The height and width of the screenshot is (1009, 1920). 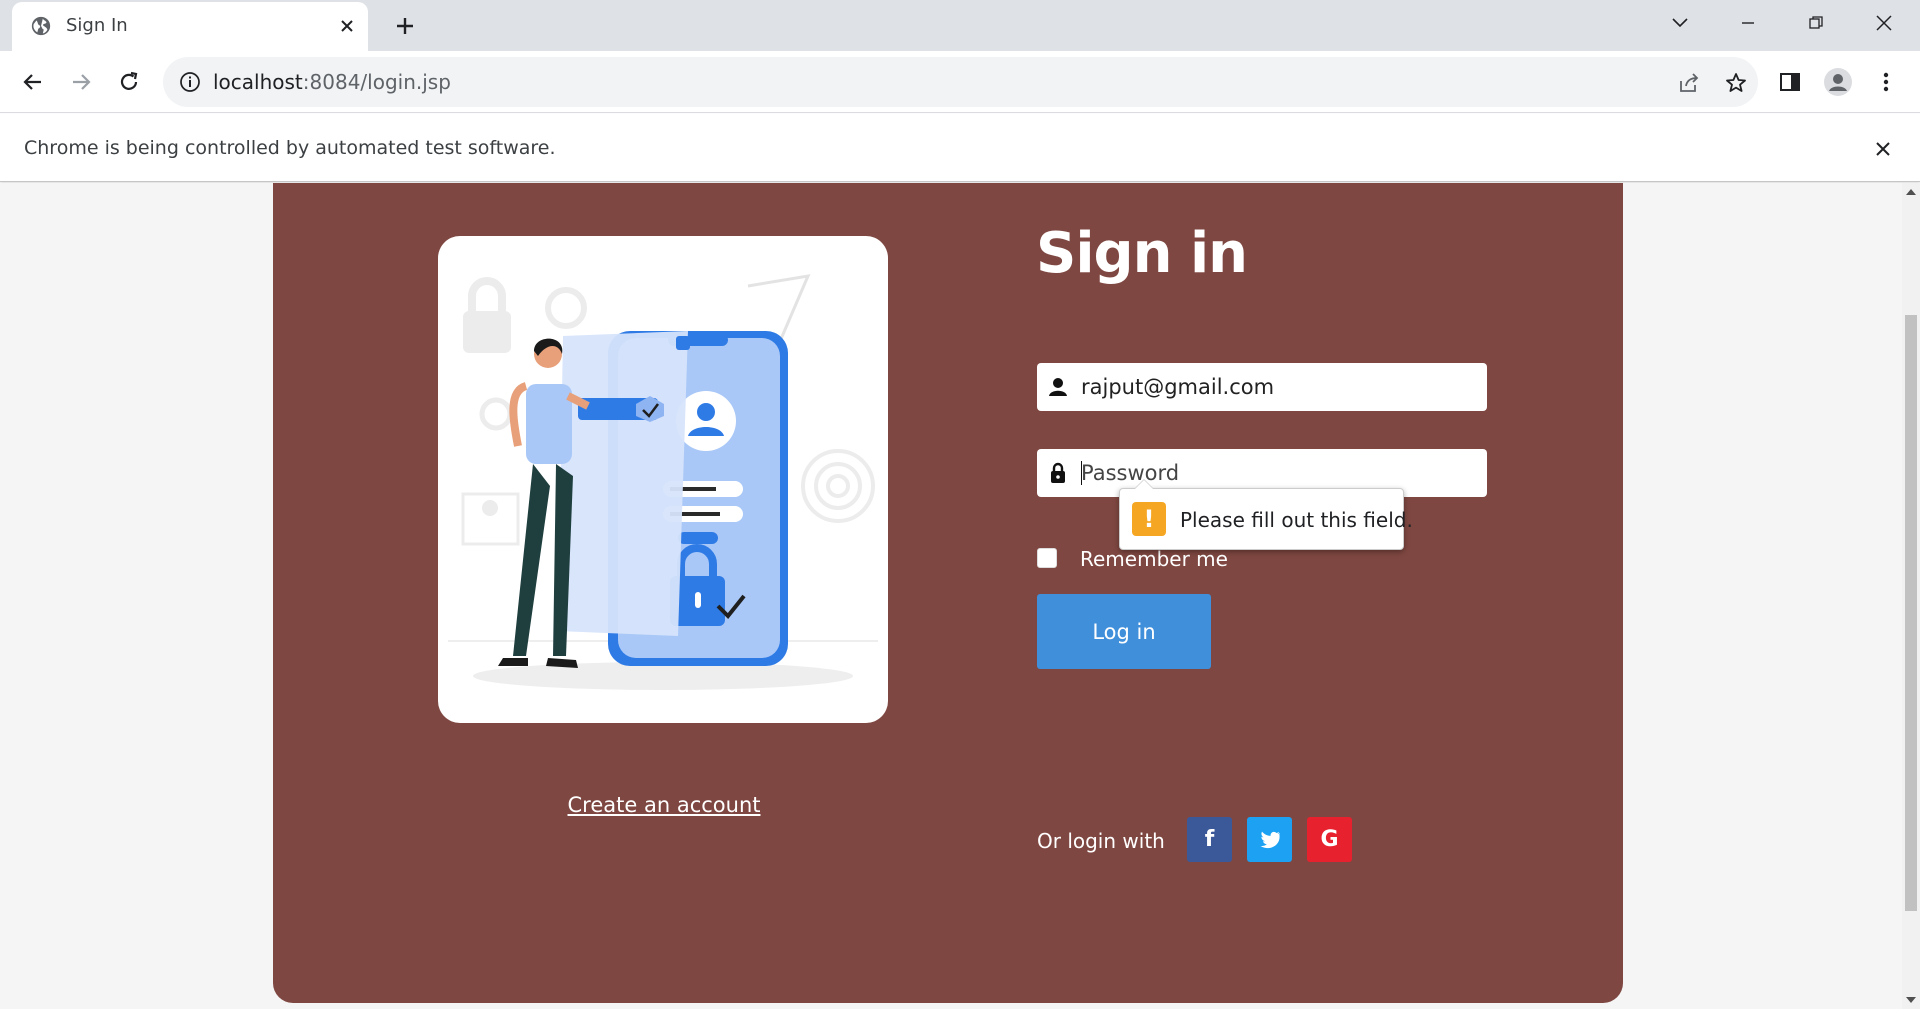 I want to click on bookmark-star-icon, so click(x=1736, y=83).